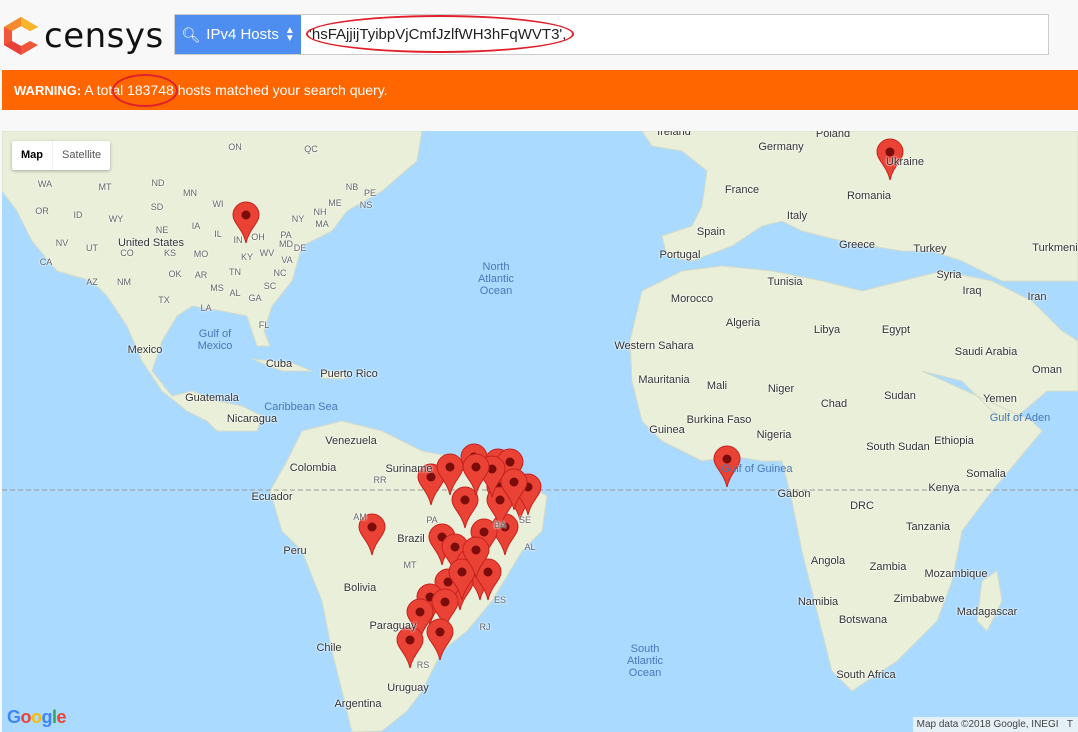 The height and width of the screenshot is (732, 1078). I want to click on sea-label: North Atlantic Ocean, so click(496, 279).